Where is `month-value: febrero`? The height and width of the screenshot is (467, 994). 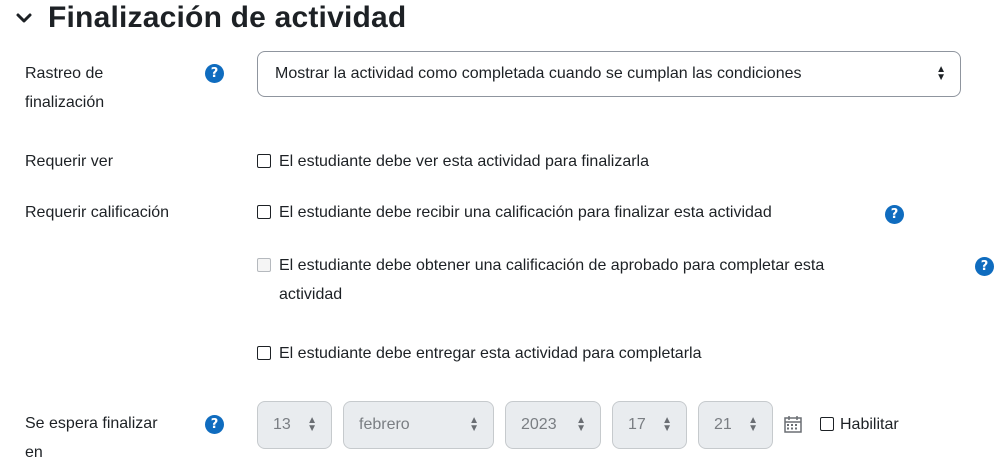
month-value: febrero is located at coordinates (384, 424).